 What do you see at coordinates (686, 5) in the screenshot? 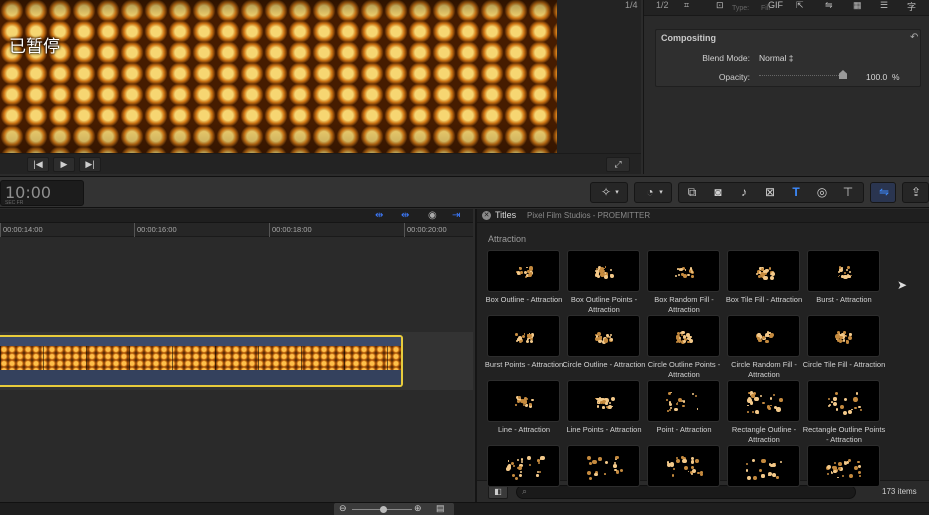
I see `crop-icon: ⌗` at bounding box center [686, 5].